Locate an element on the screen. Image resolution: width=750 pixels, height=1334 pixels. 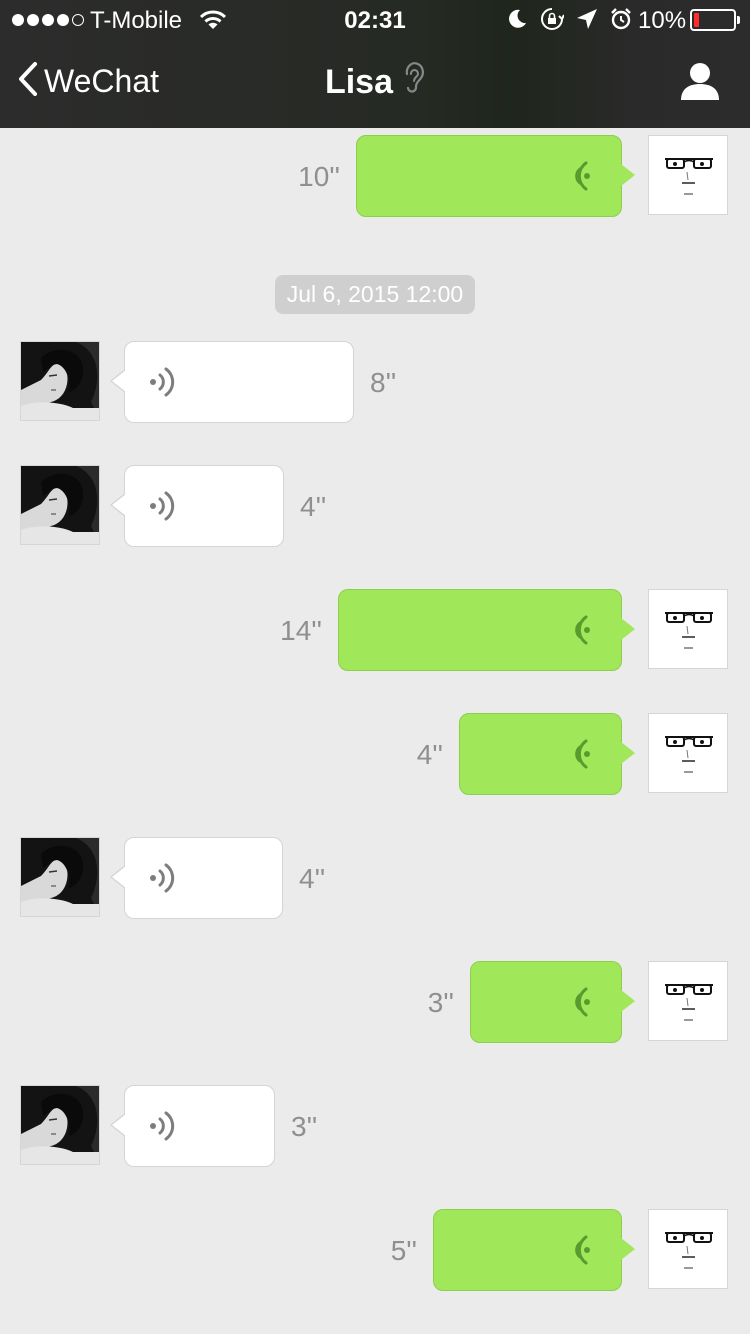
timestamp-label: Jul 6, 2015 12:00 is located at coordinates (375, 294).